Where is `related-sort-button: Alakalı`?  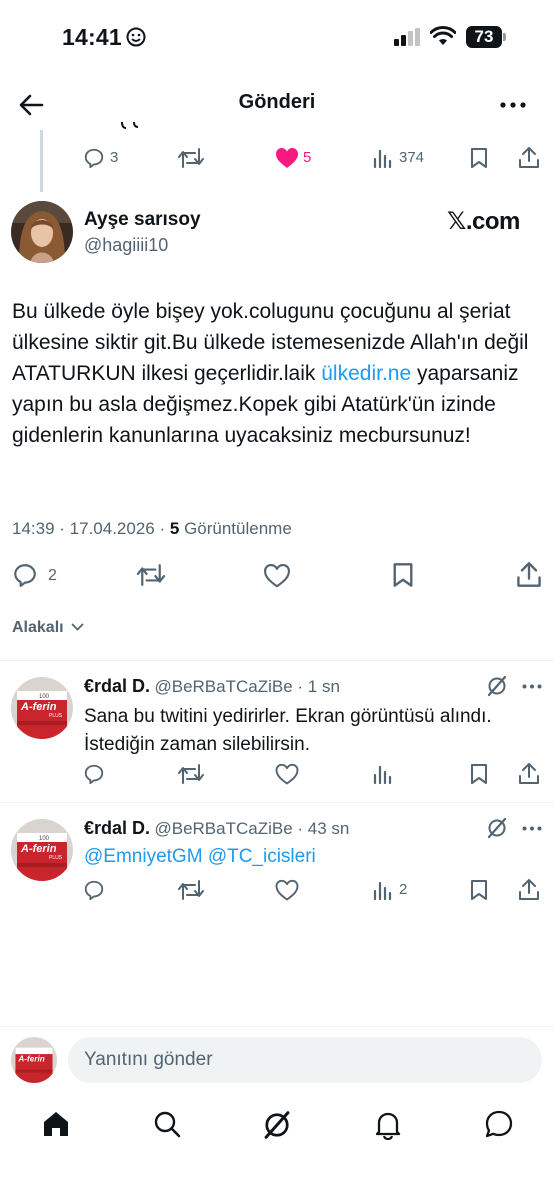 related-sort-button: Alakalı is located at coordinates (48, 628).